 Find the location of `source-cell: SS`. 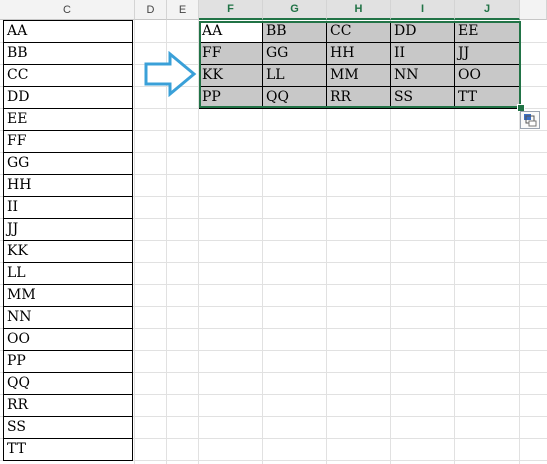

source-cell: SS is located at coordinates (68, 428).